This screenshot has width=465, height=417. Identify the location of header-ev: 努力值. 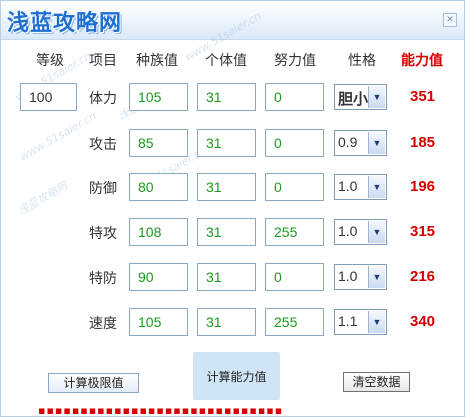
(295, 61).